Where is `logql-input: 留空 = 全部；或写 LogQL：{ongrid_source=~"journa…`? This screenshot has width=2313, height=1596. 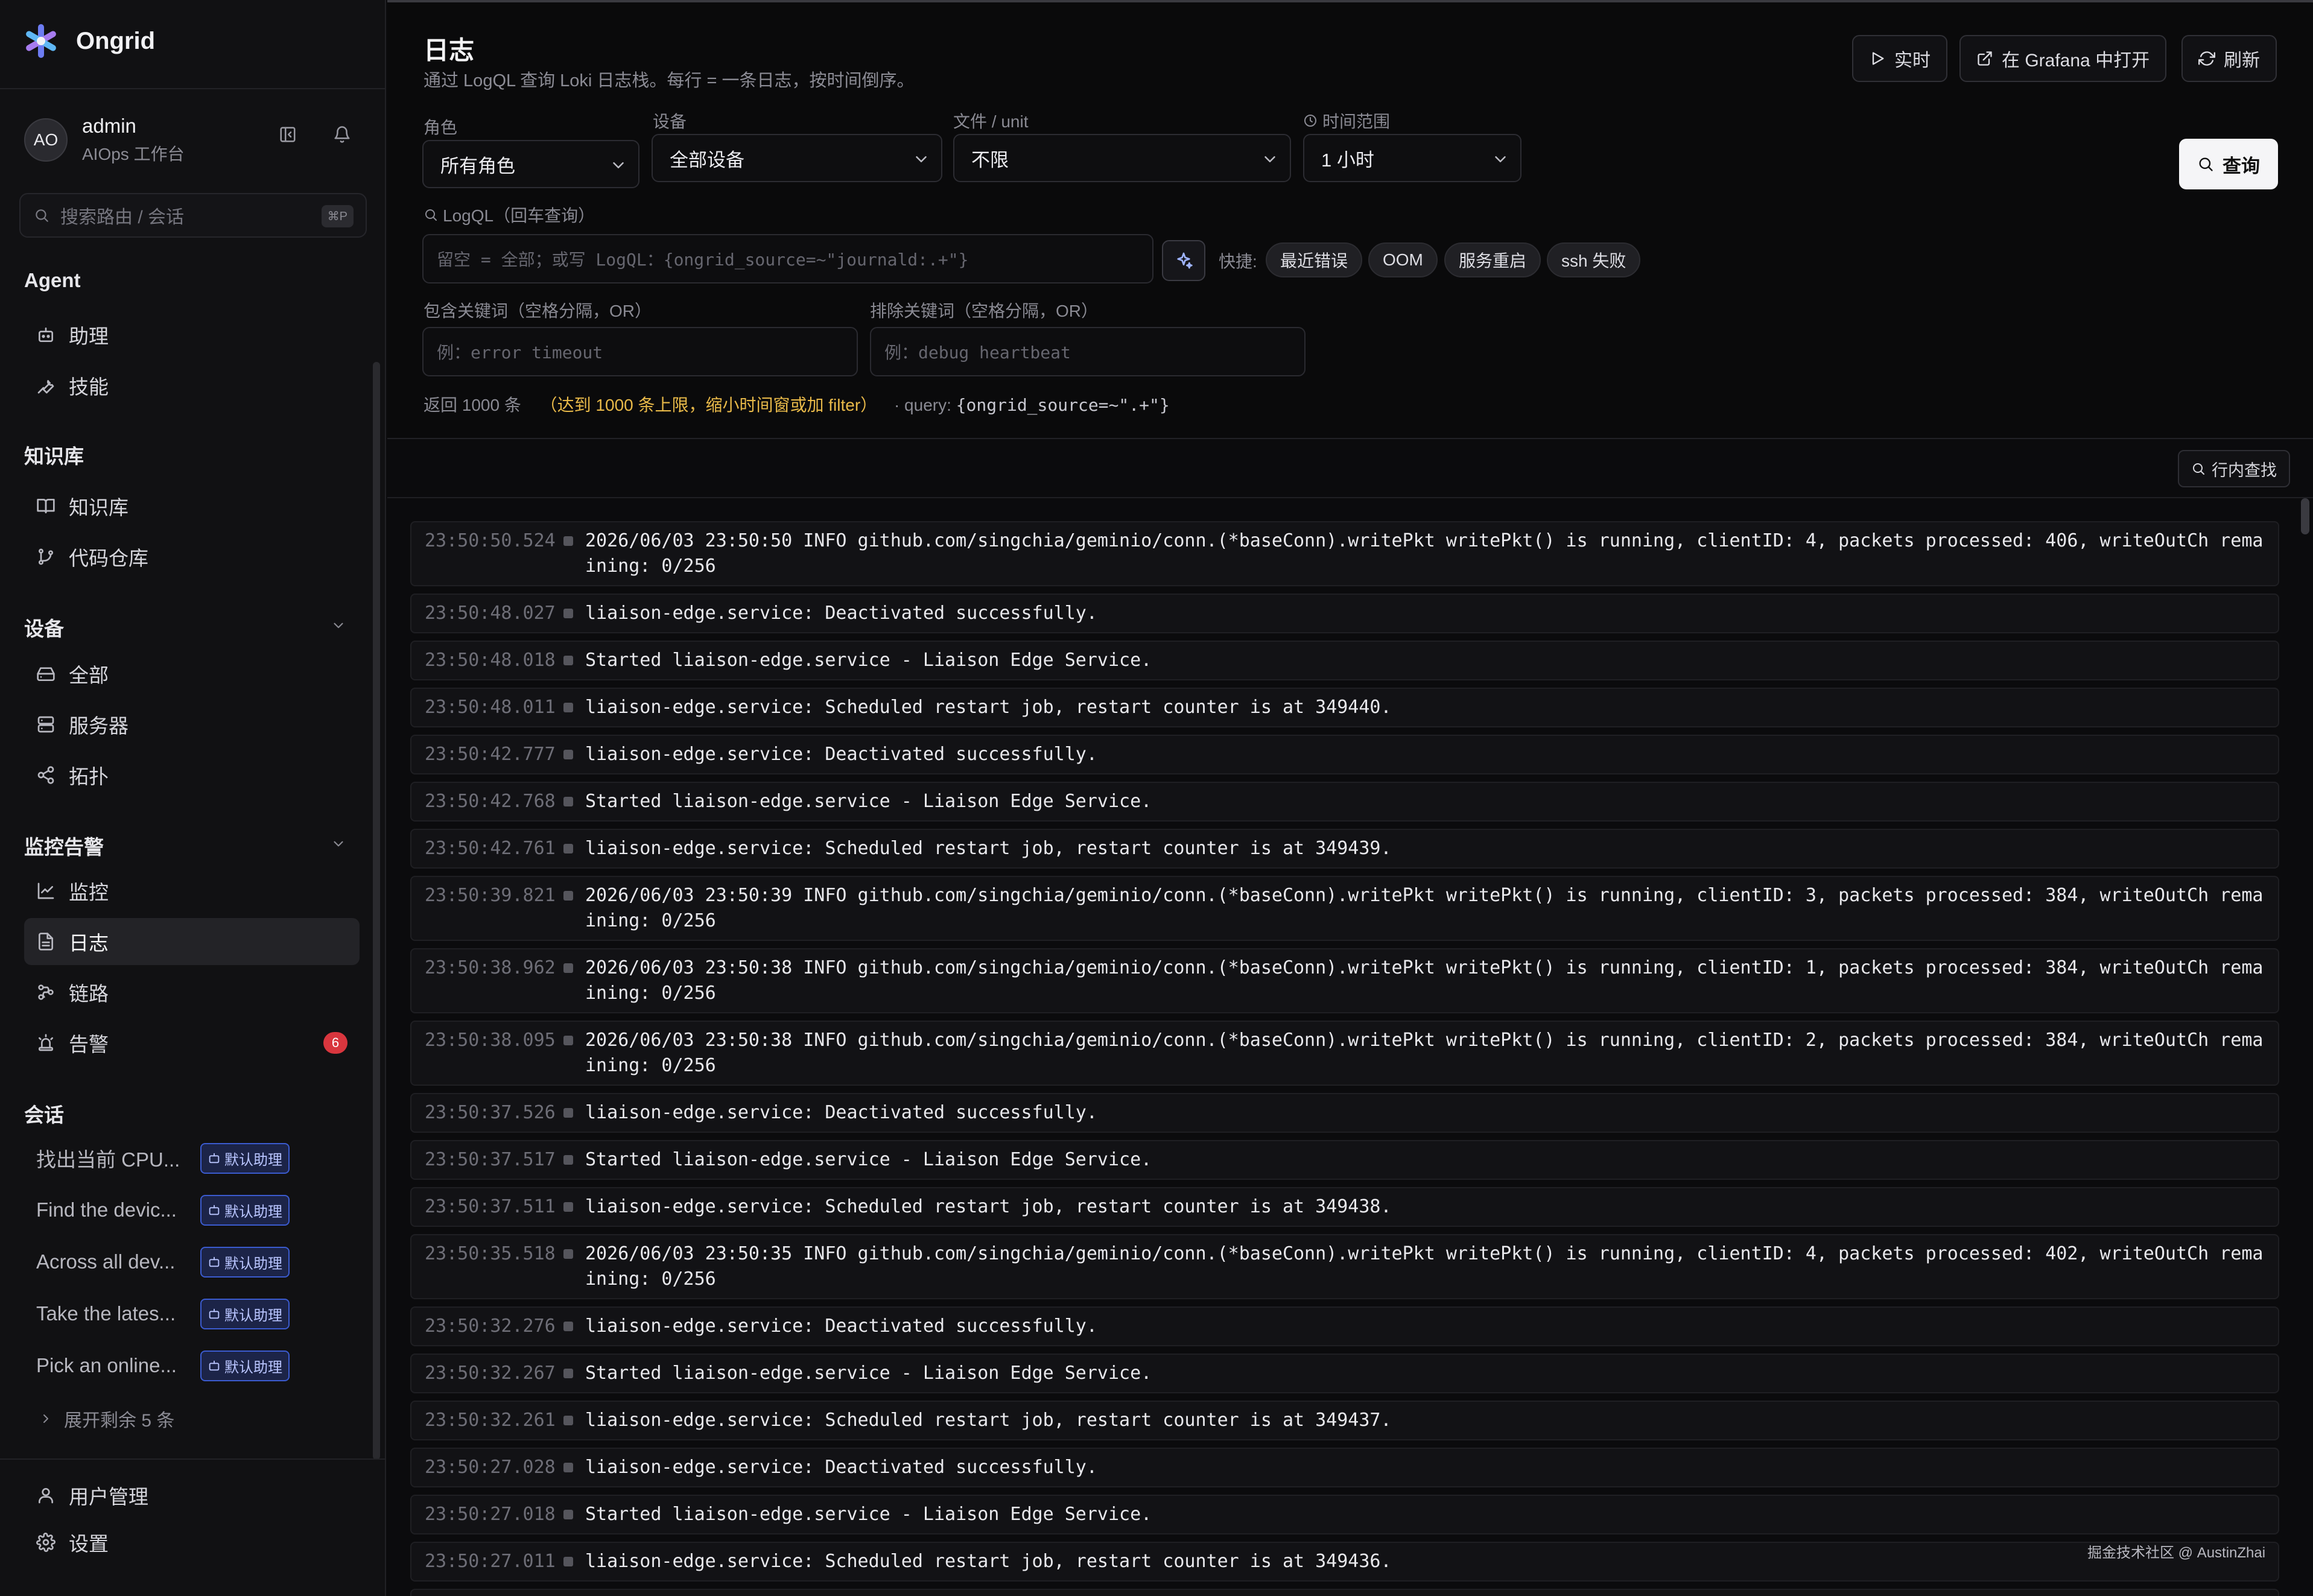
logql-input: 留空 = 全部；或写 LogQL：{ongrid_source=~"journa… is located at coordinates (788, 258).